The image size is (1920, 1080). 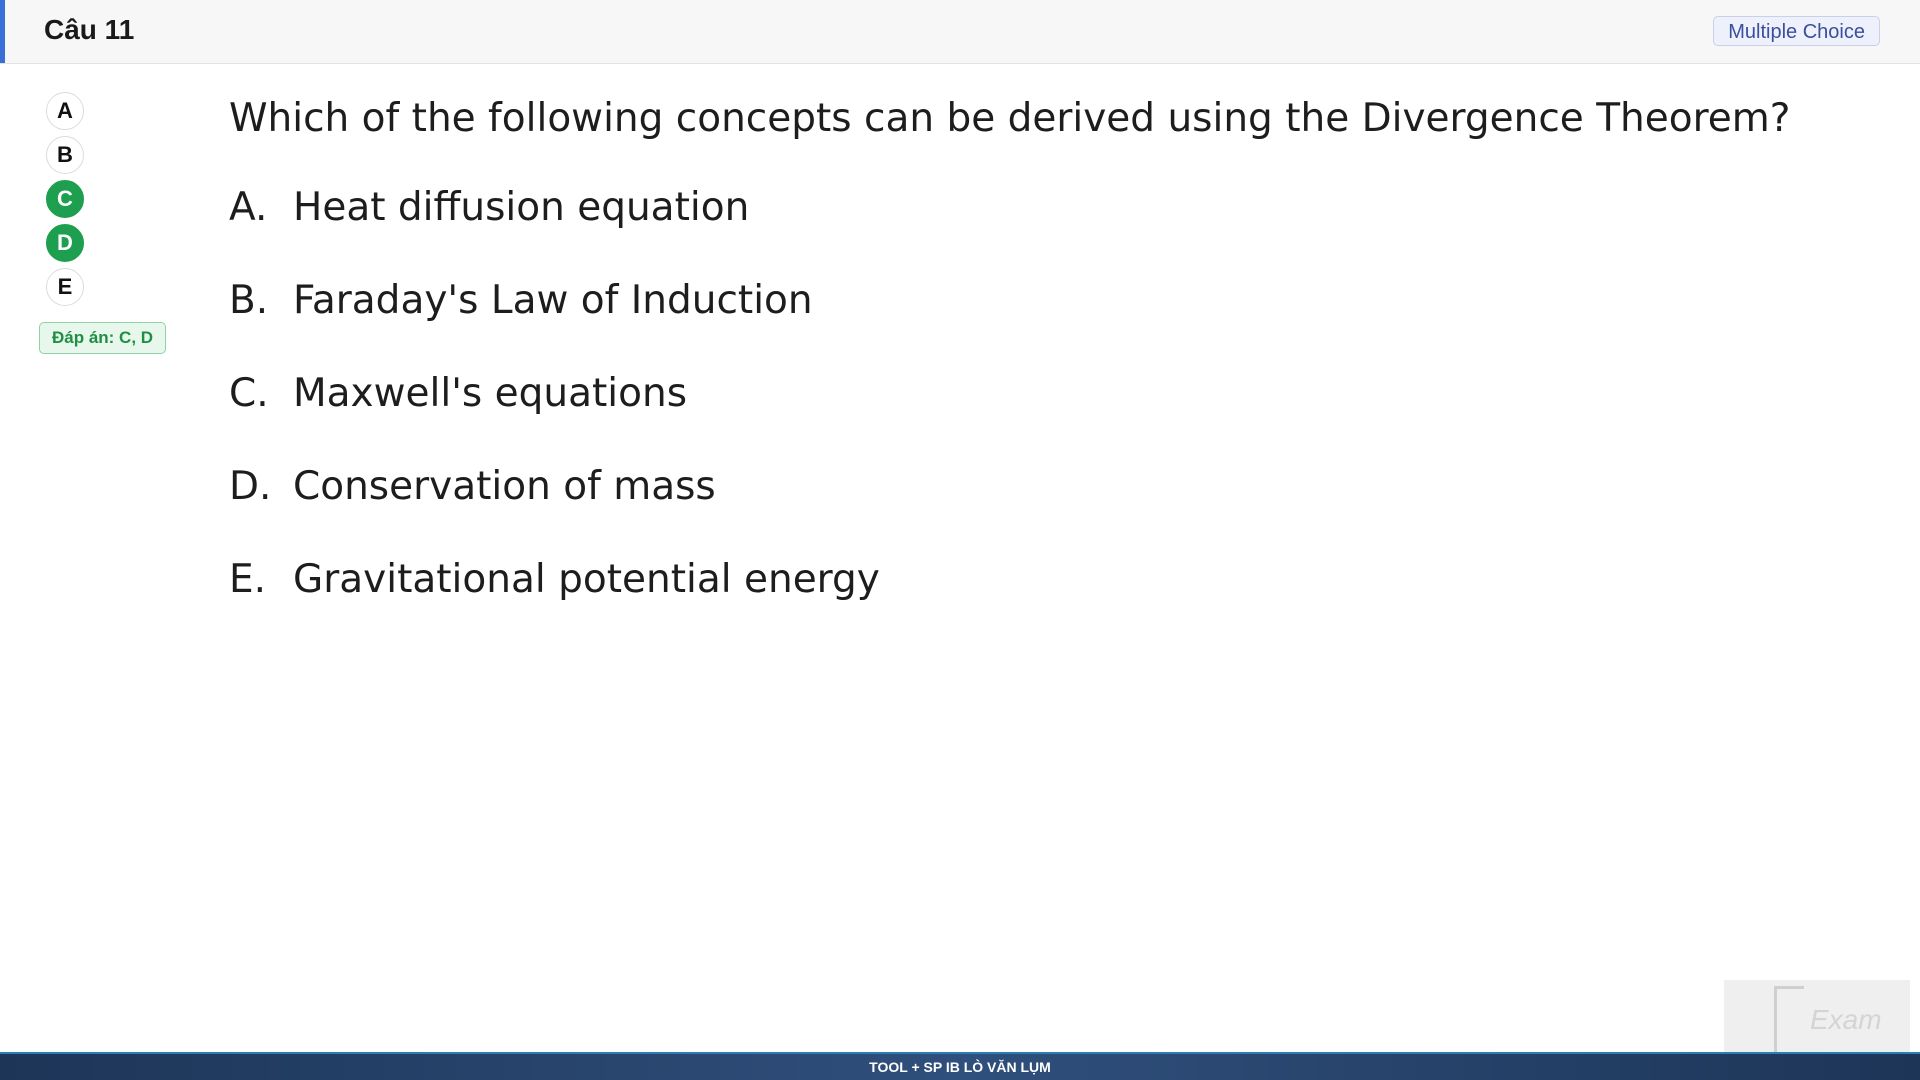 What do you see at coordinates (1009, 579) in the screenshot?
I see `choice-e: E. Gravitational potential energy` at bounding box center [1009, 579].